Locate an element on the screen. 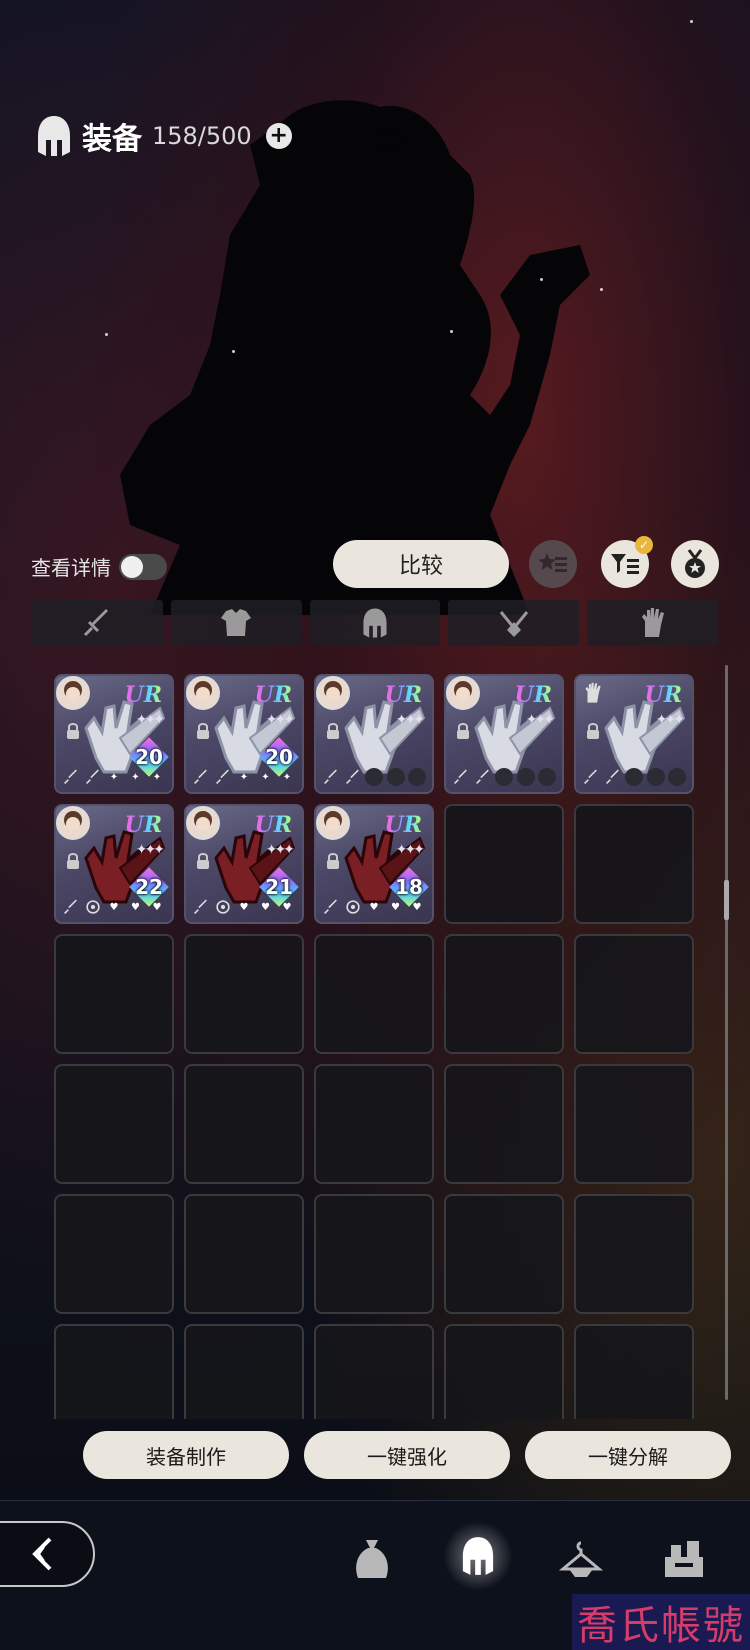 This screenshot has height=1650, width=750. view-details-row: 查看详情 is located at coordinates (99, 566).